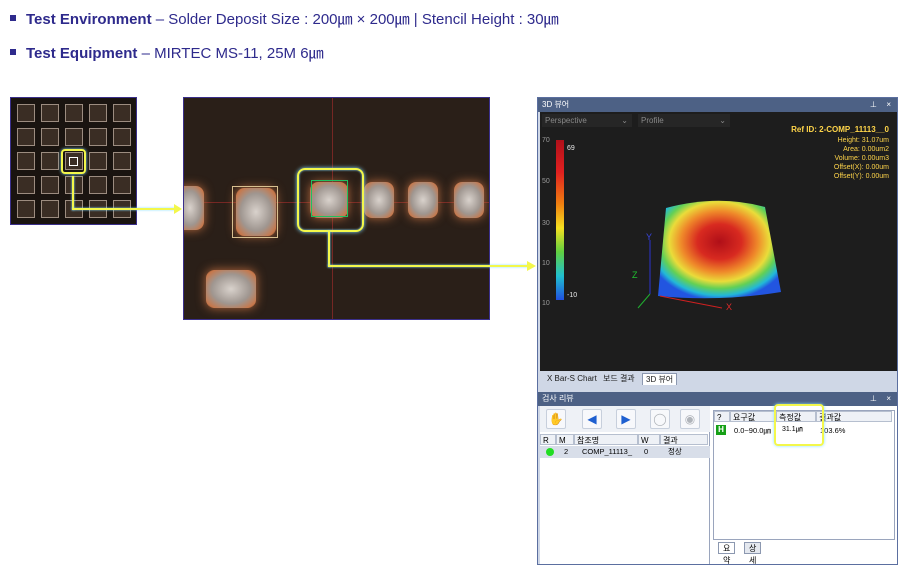 The image size is (903, 565). What do you see at coordinates (607, 451) in the screenshot?
I see `row-ref-value: COMP_11113_` at bounding box center [607, 451].